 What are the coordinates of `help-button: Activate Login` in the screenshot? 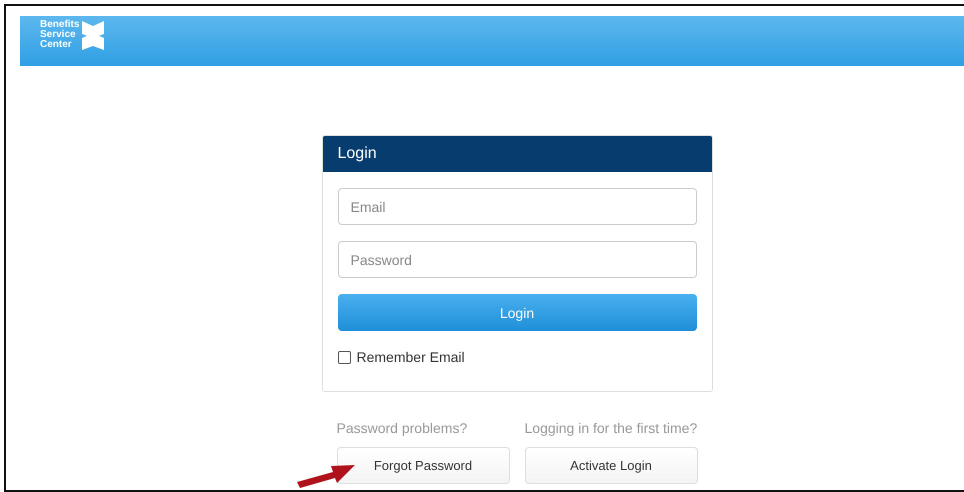 It's located at (611, 465).